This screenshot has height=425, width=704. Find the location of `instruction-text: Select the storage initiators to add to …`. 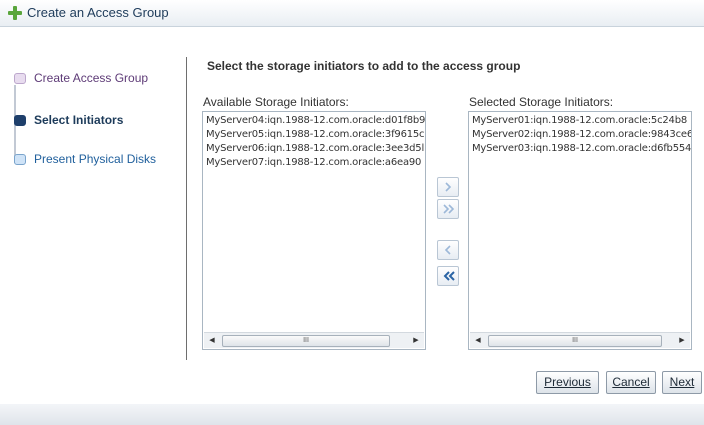

instruction-text: Select the storage initiators to add to … is located at coordinates (364, 66).